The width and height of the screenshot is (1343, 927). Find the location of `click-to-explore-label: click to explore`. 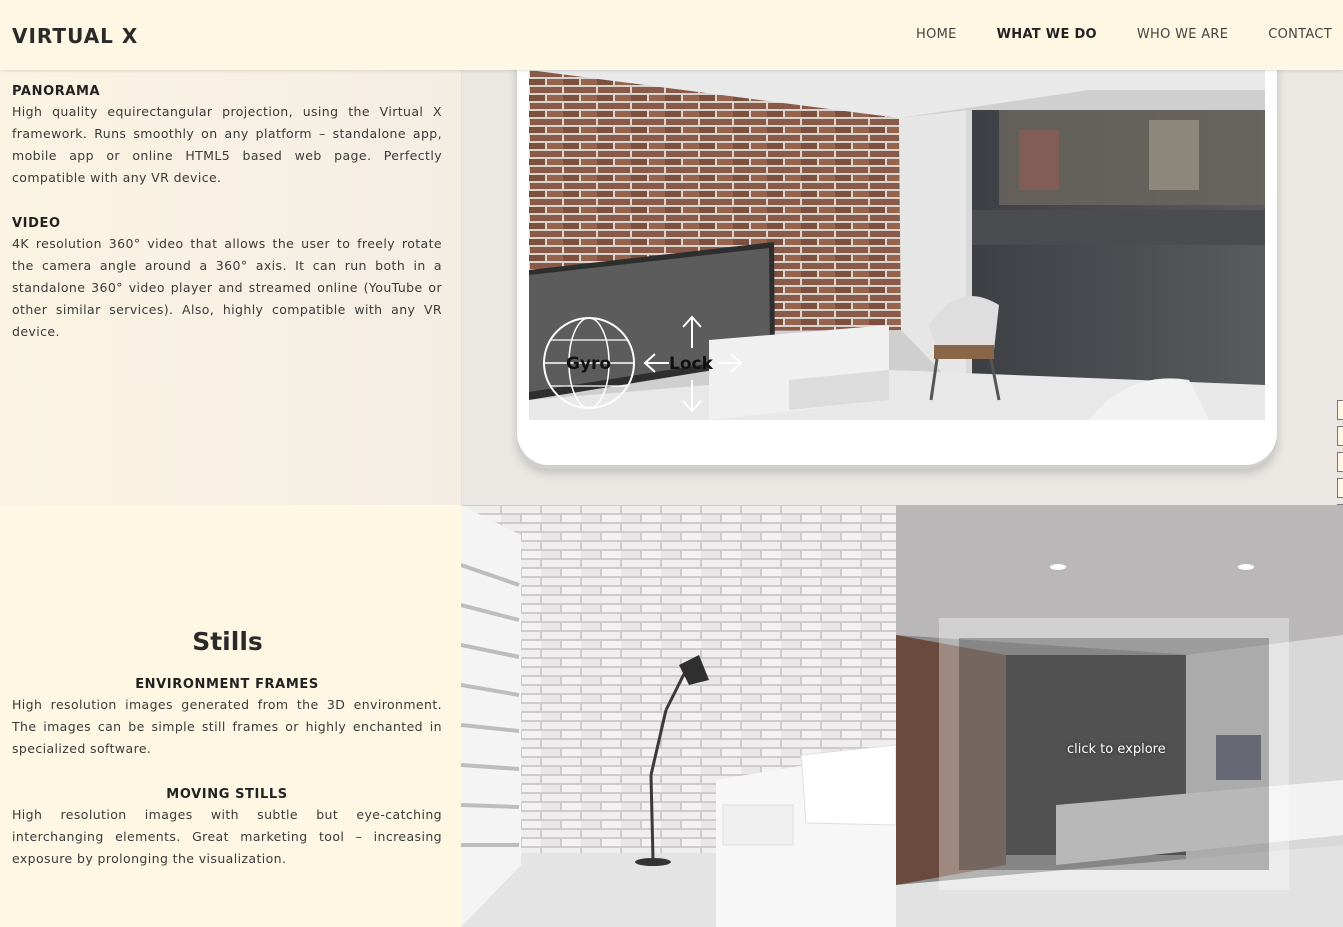

click-to-explore-label: click to explore is located at coordinates (1116, 749).